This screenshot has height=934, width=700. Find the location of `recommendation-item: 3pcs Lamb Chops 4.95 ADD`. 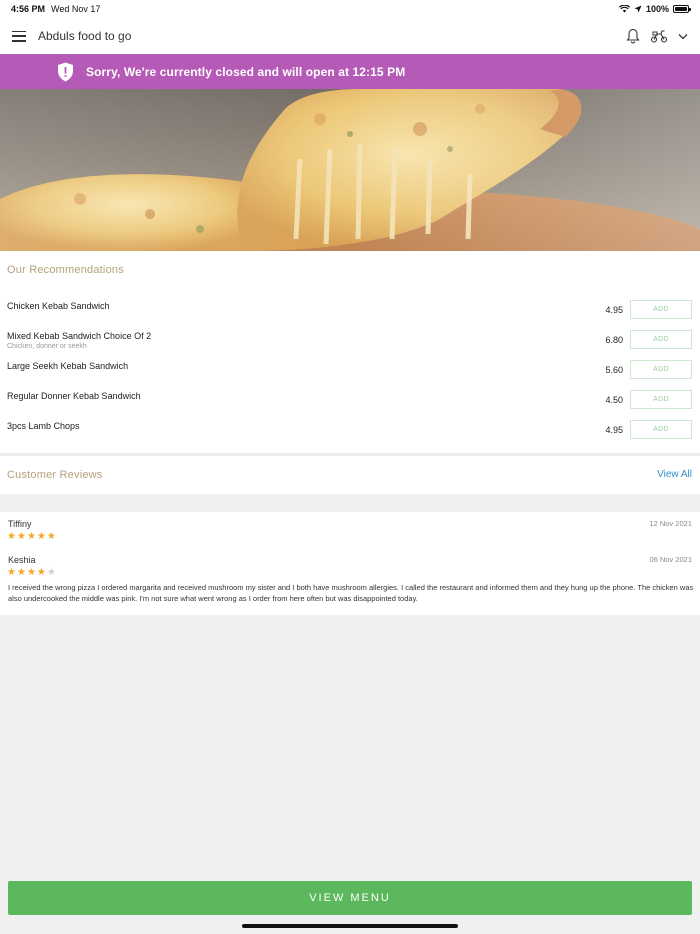

recommendation-item: 3pcs Lamb Chops 4.95 ADD is located at coordinates (350, 435).